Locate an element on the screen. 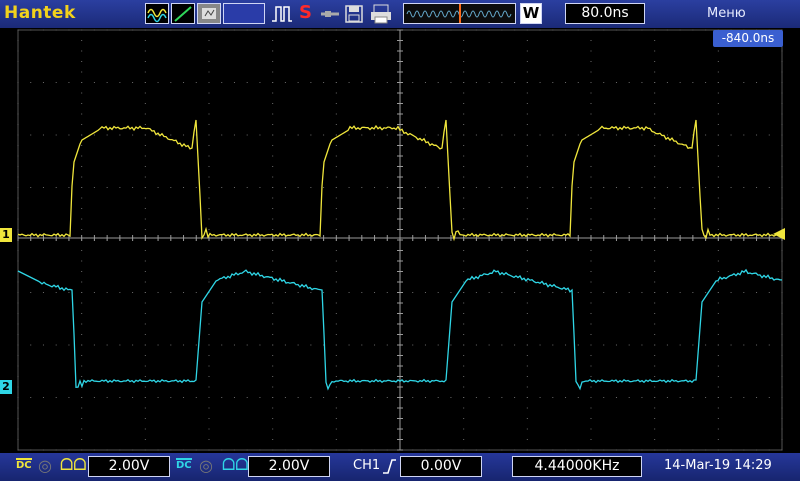 Image resolution: width=800 pixels, height=481 pixels. ch1-waveform-icon is located at coordinates (157, 13).